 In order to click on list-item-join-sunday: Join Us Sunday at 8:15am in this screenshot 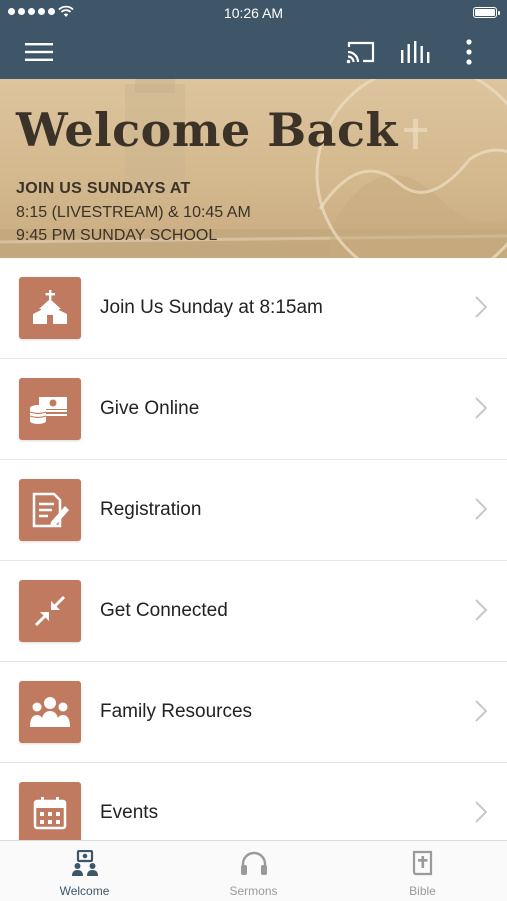, I will do `click(253, 308)`.